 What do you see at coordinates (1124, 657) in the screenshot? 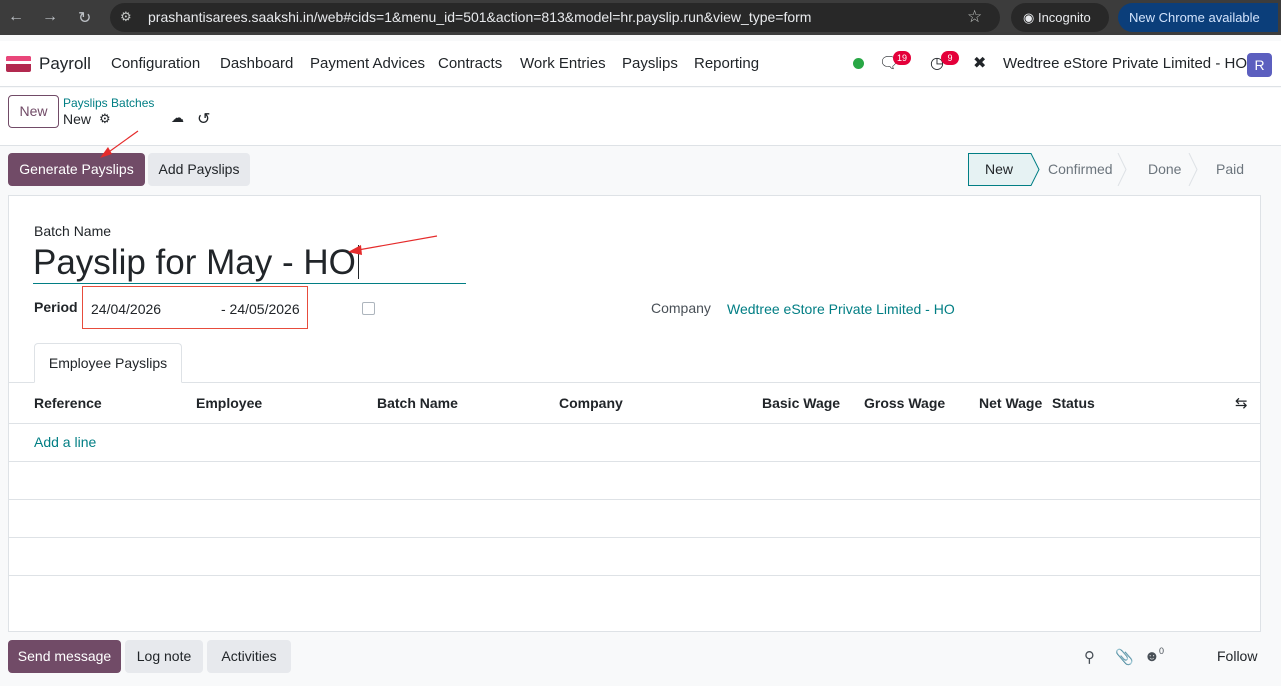
I see `attachment-icon: 📎` at bounding box center [1124, 657].